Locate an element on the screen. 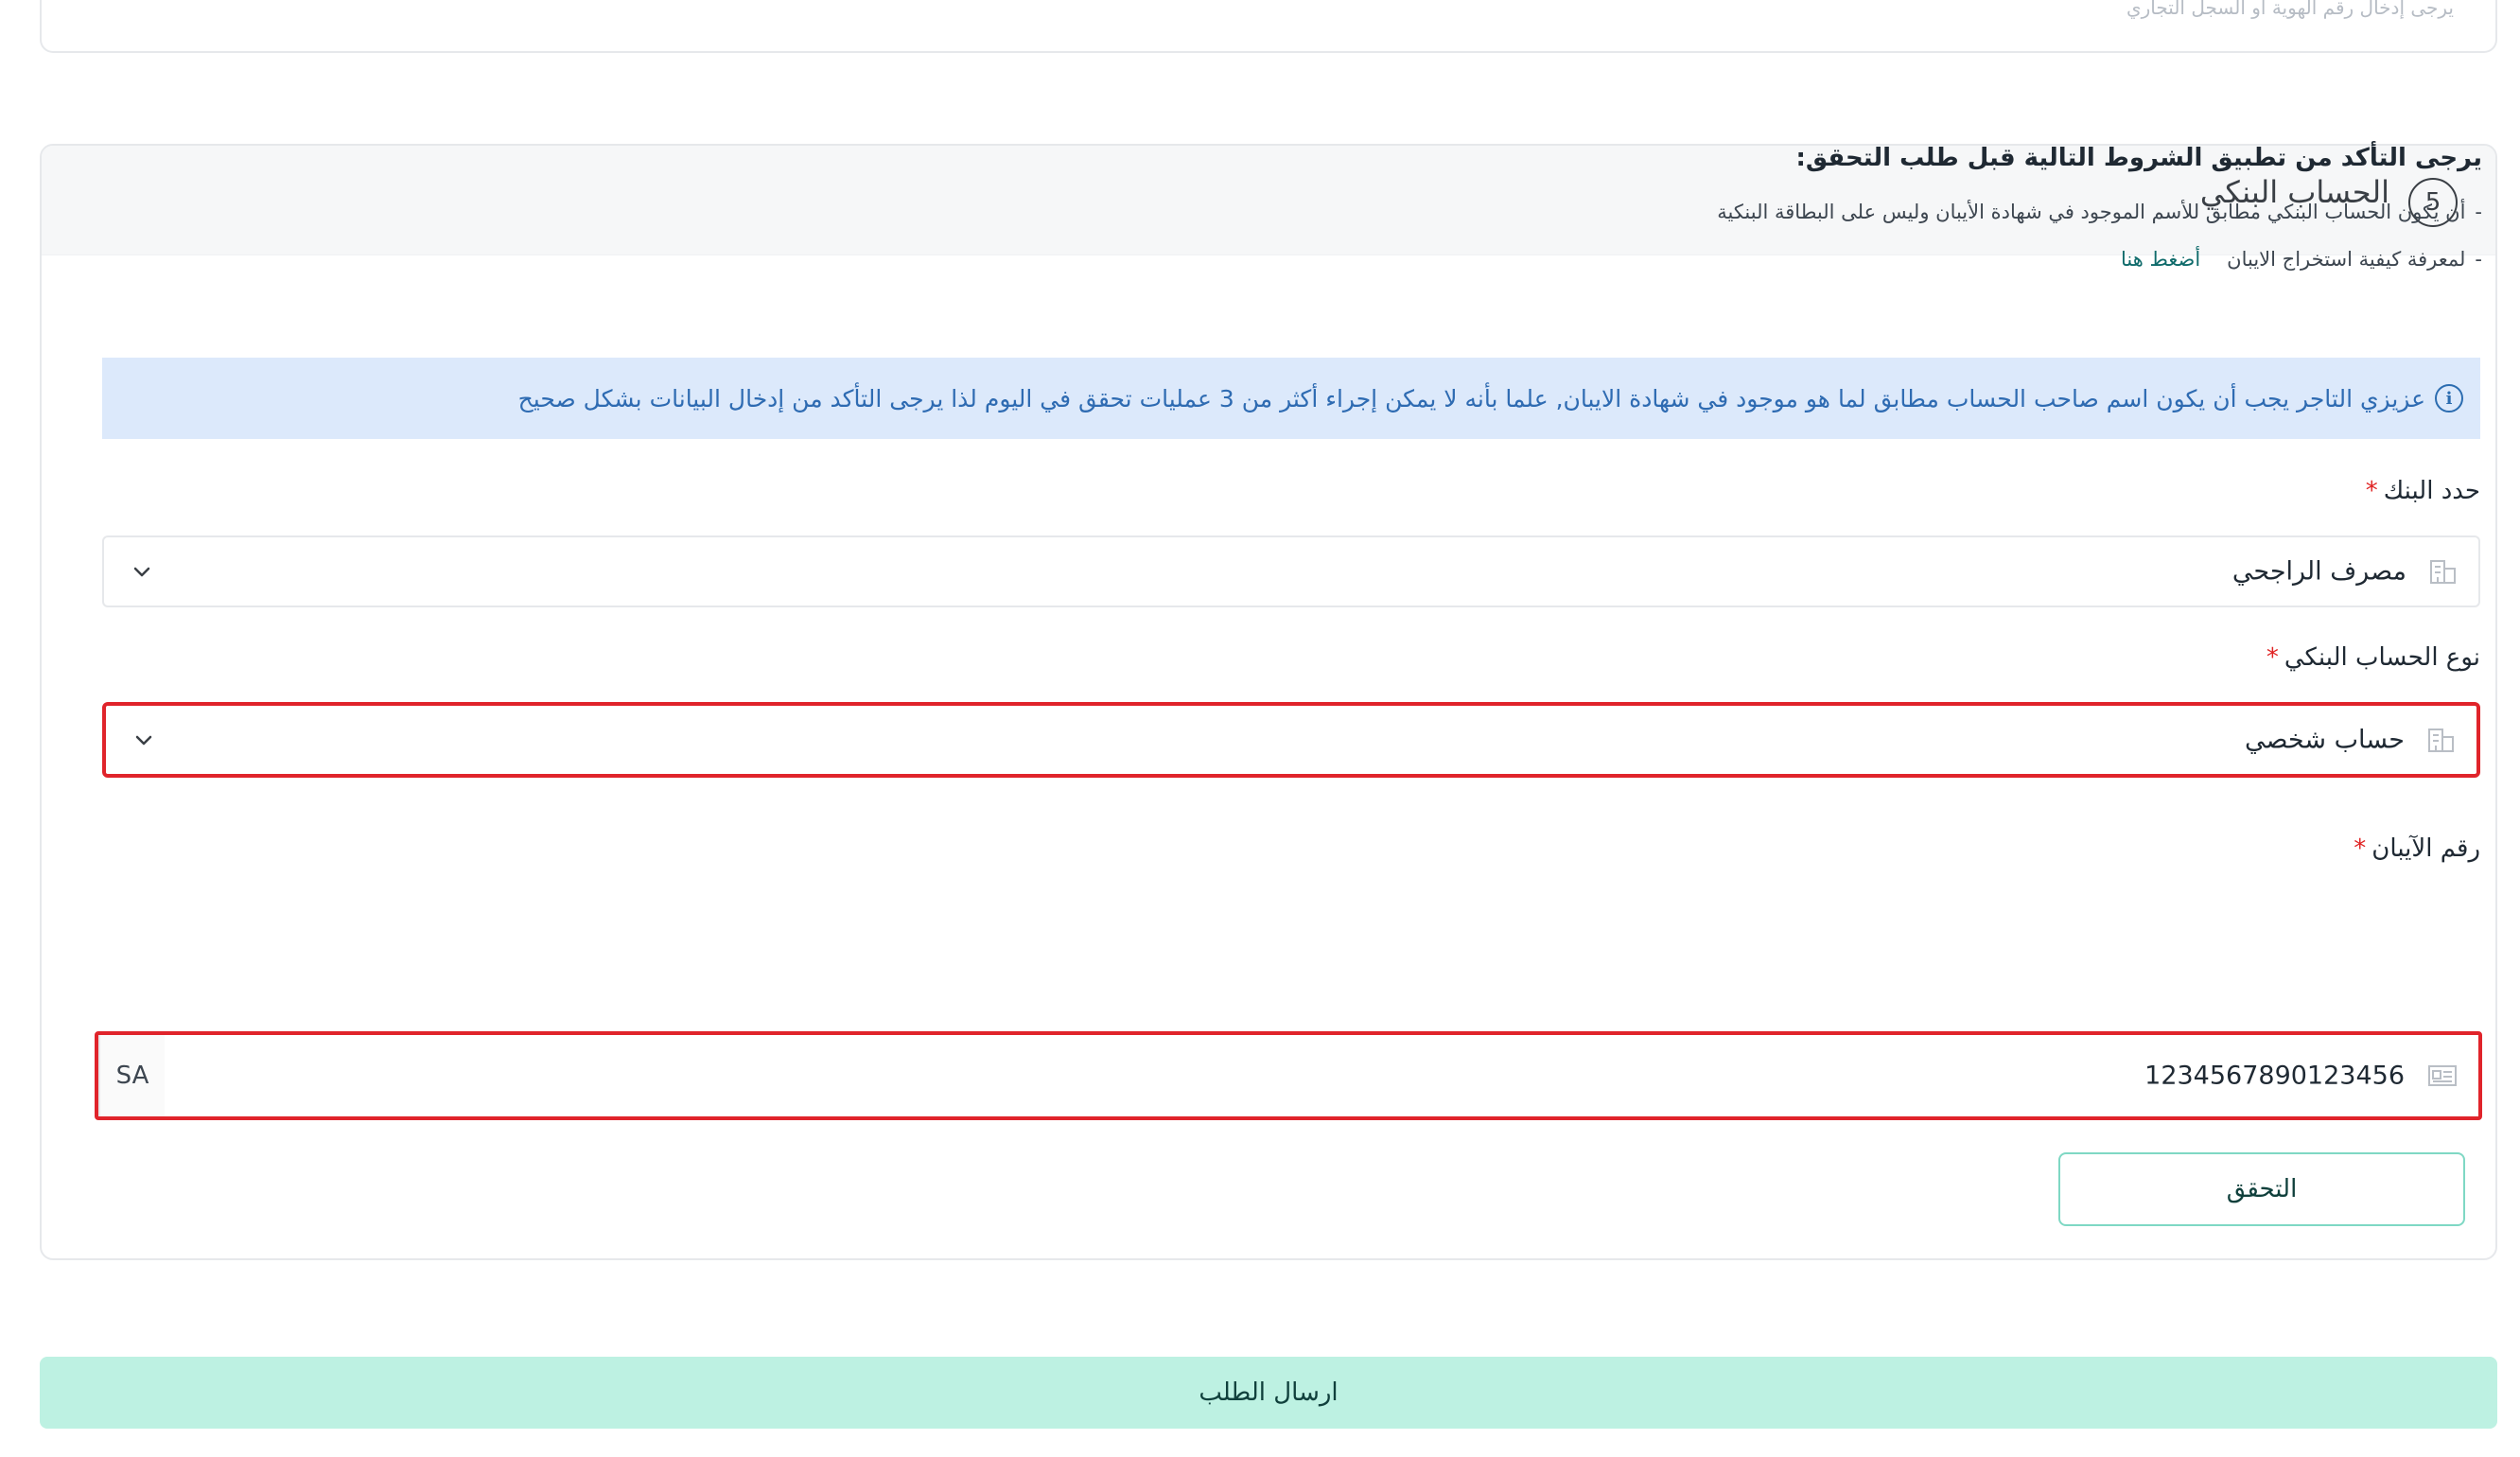 Image resolution: width=2520 pixels, height=1457 pixels. id-card-icon is located at coordinates (2442, 1075).